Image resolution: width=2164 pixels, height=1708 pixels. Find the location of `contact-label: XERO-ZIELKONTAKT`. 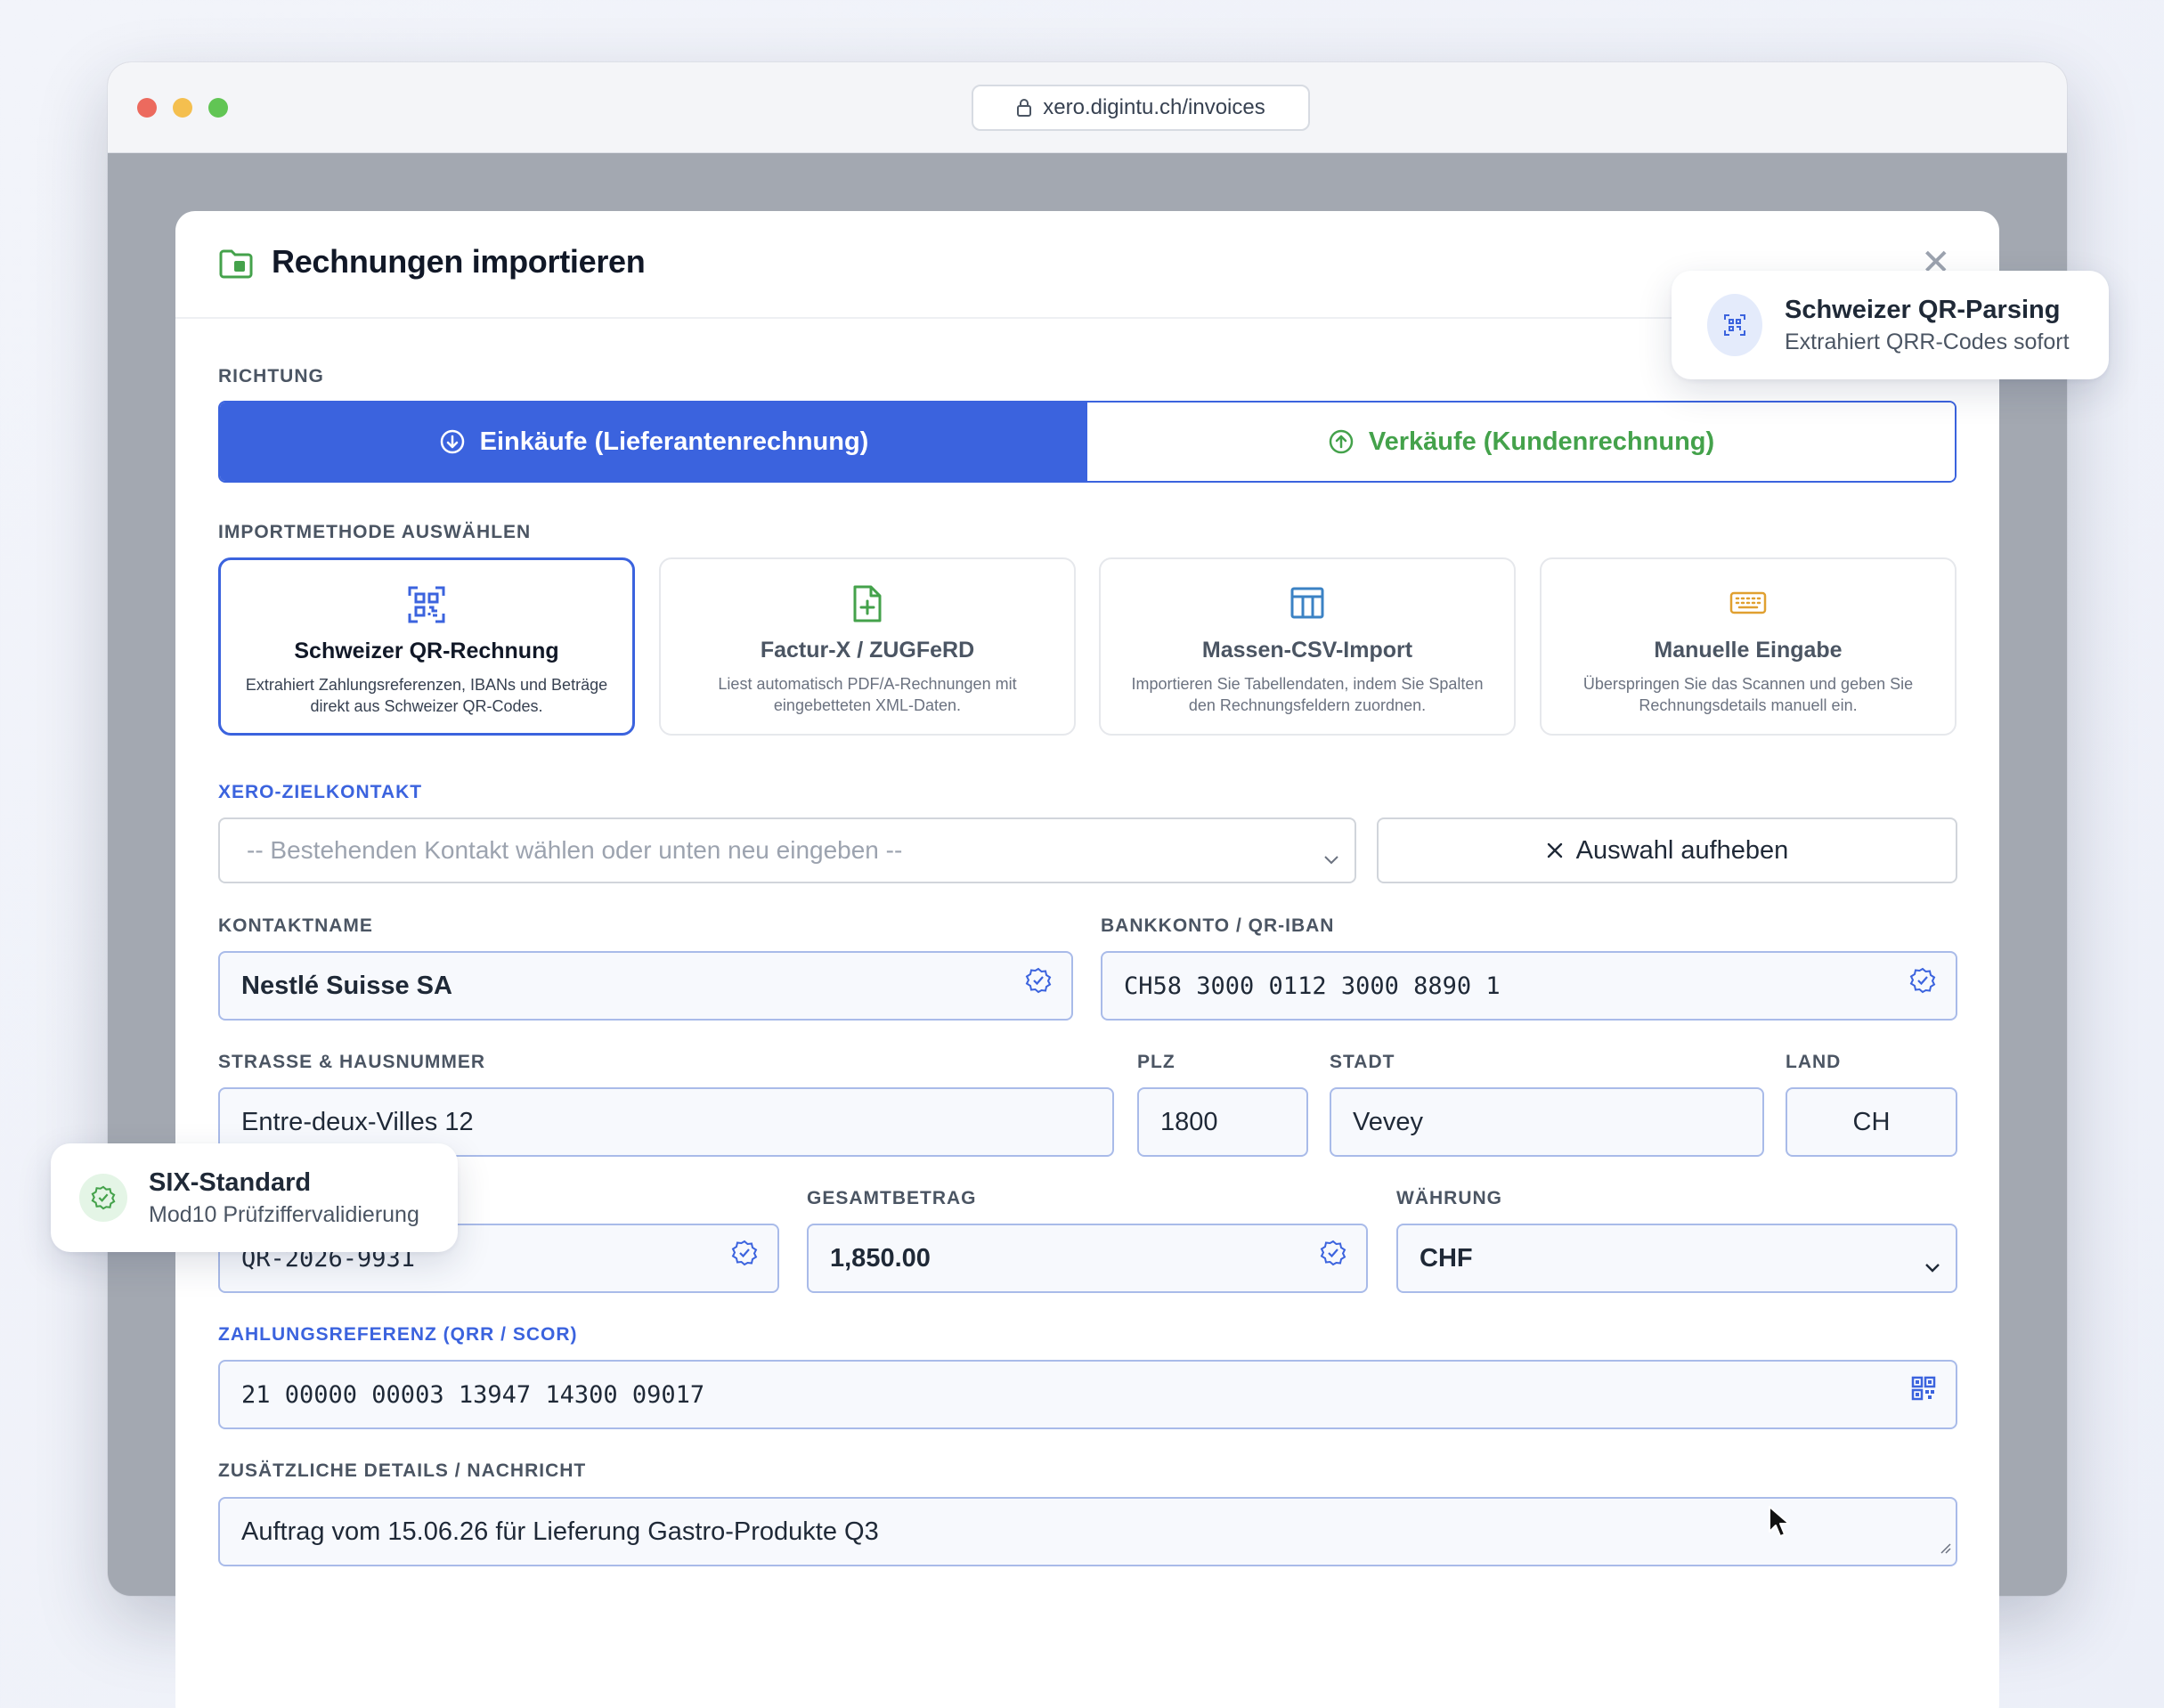

contact-label: XERO-ZIELKONTAKT is located at coordinates (320, 792).